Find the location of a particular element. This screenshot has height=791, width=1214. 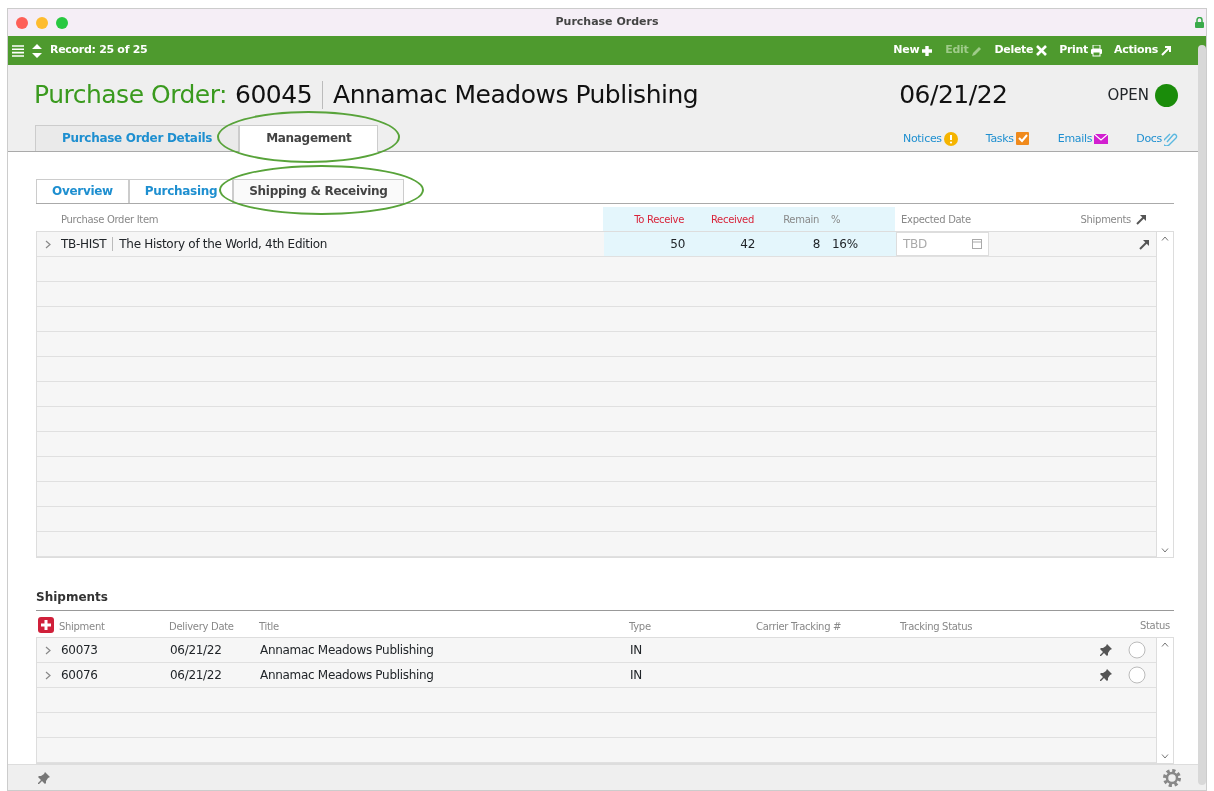

date-field: TBD is located at coordinates (942, 244).